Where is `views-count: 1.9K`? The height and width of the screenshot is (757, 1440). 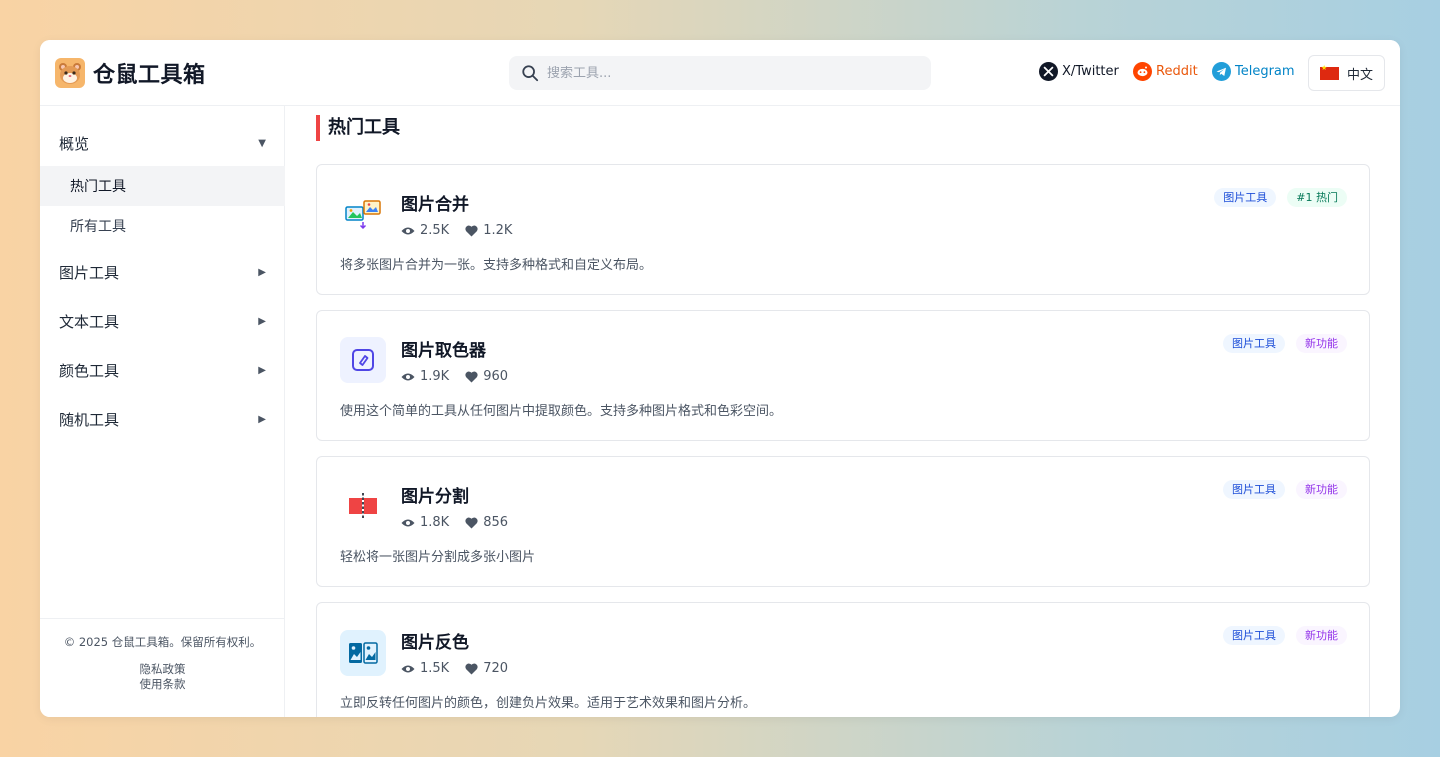 views-count: 1.9K is located at coordinates (435, 376).